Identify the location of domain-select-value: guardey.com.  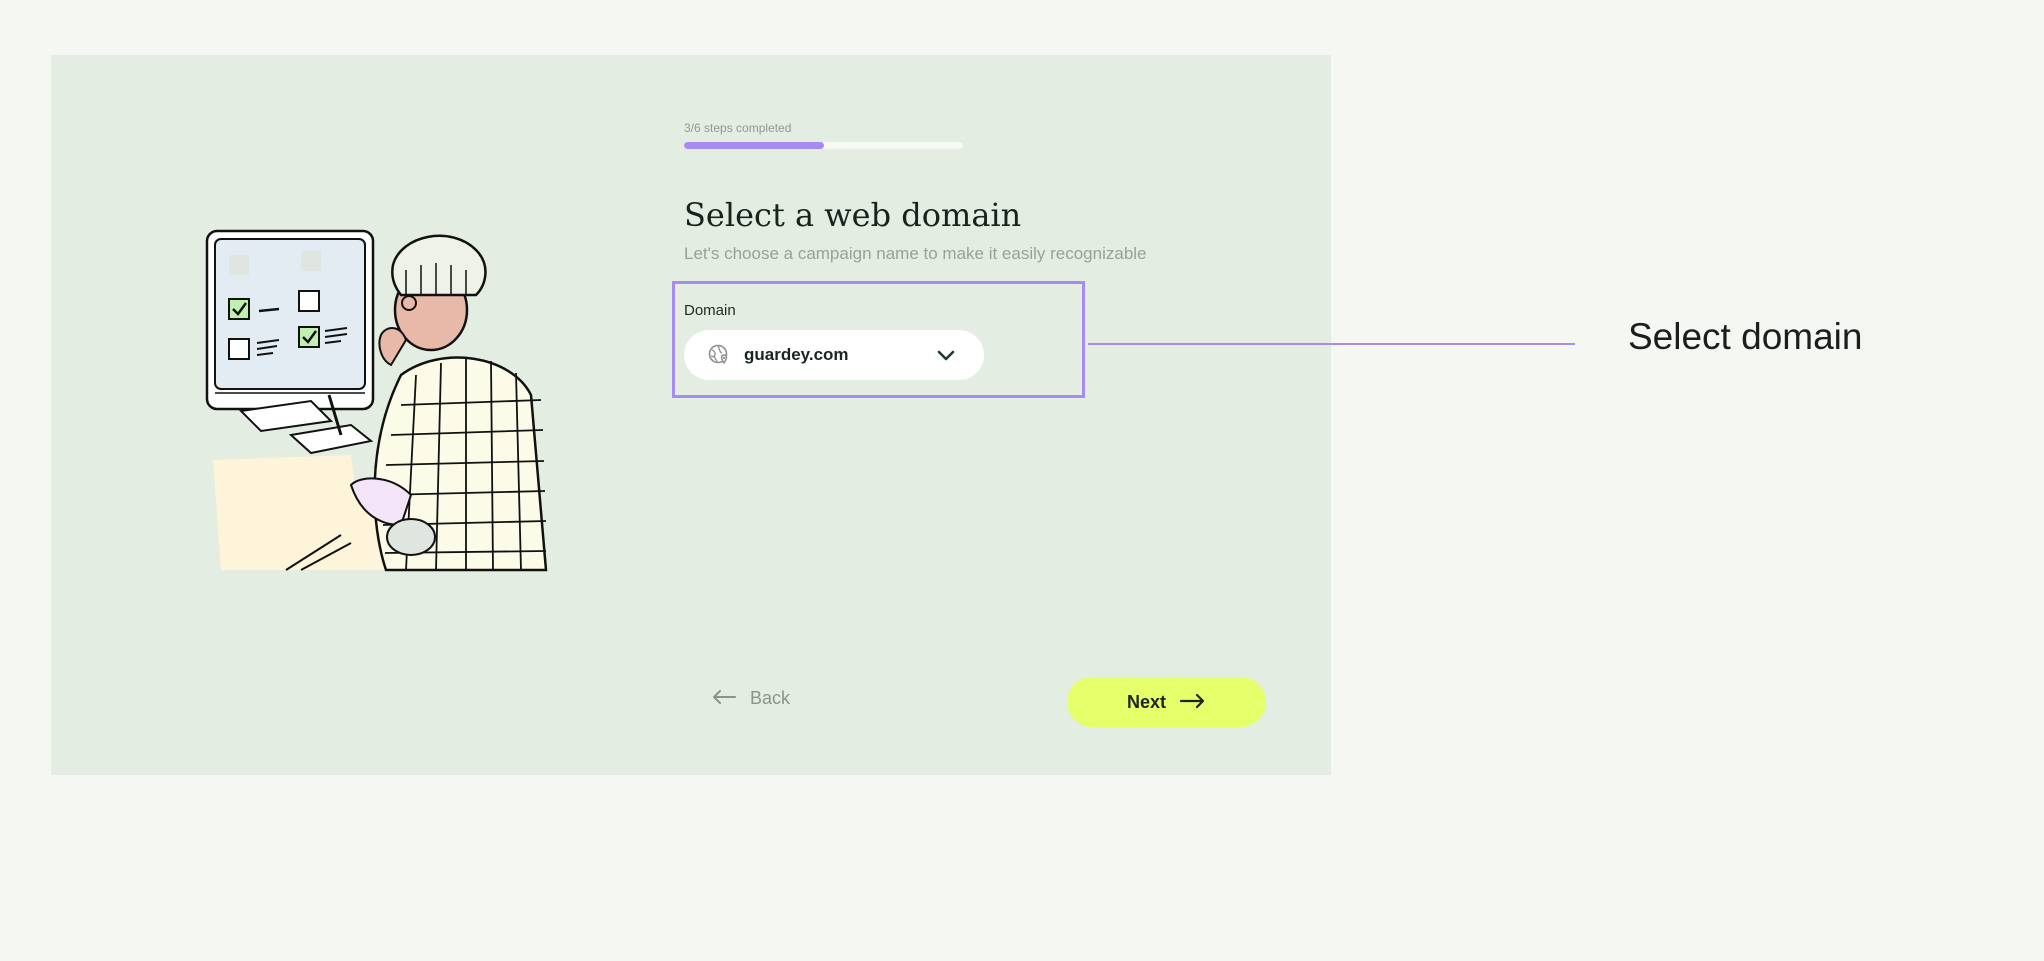
(796, 354).